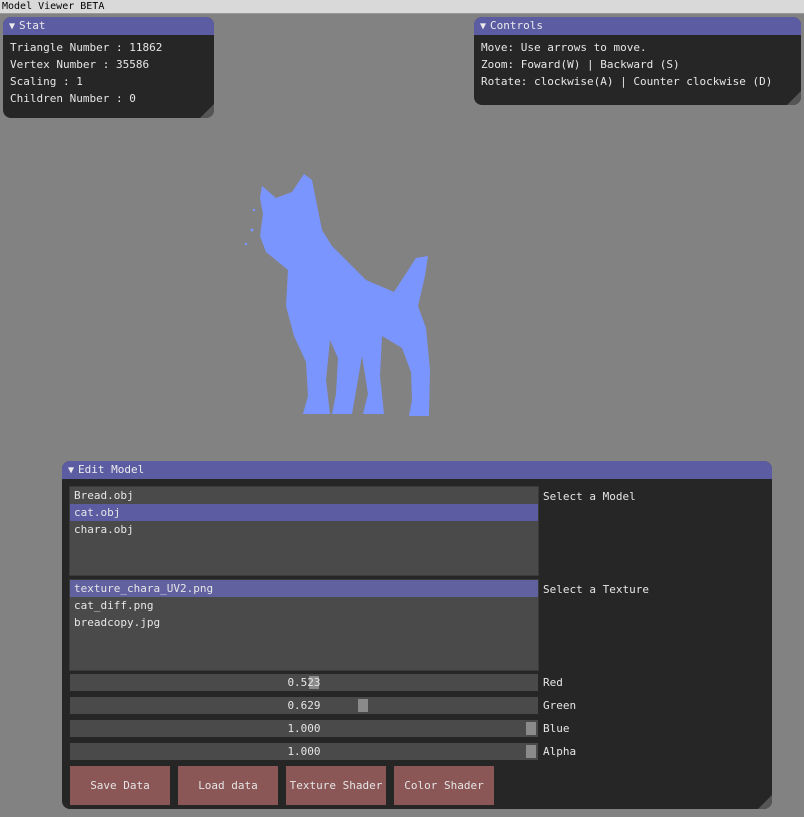 This screenshot has height=817, width=804. I want to click on alpha-slider-value: 1.000, so click(304, 751).